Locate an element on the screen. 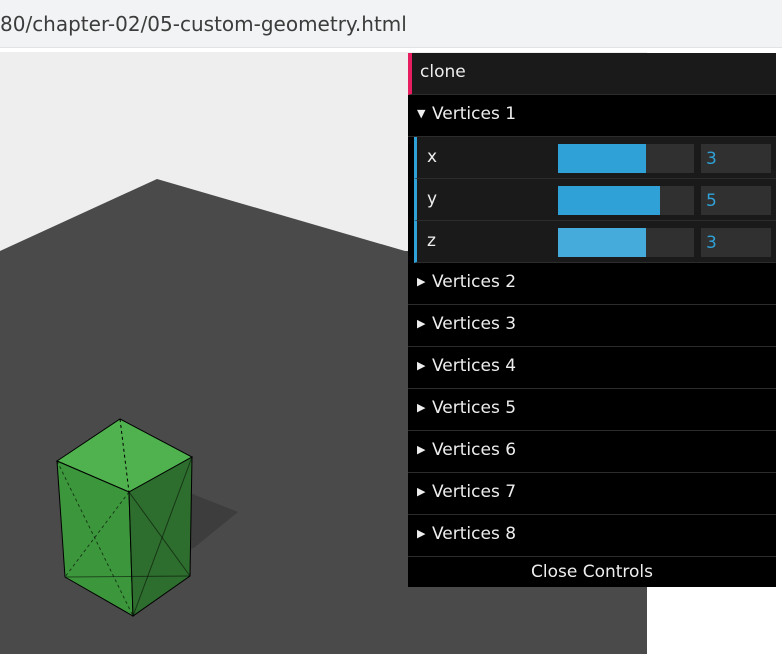 The height and width of the screenshot is (654, 782). folder-vertices-2: ▶ Vertices 2 is located at coordinates (592, 284).